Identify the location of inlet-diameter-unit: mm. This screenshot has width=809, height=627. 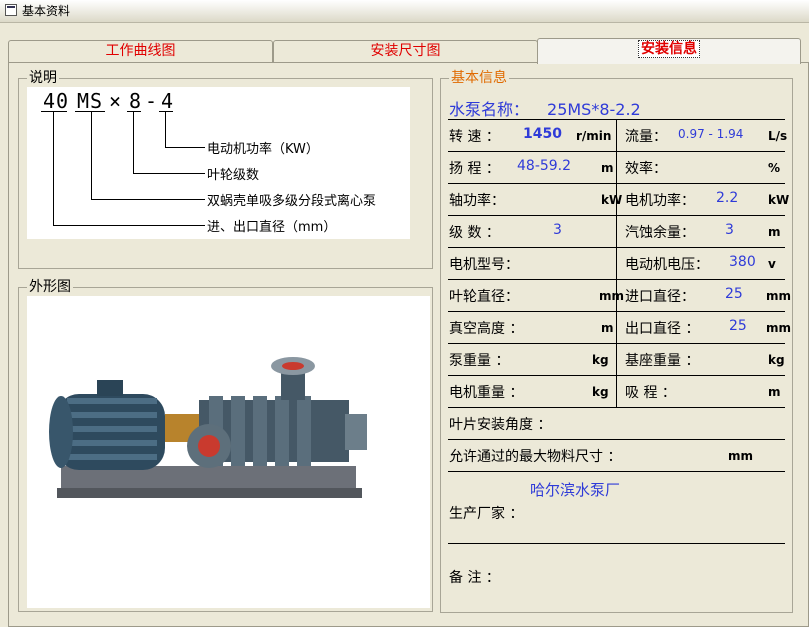
(779, 296).